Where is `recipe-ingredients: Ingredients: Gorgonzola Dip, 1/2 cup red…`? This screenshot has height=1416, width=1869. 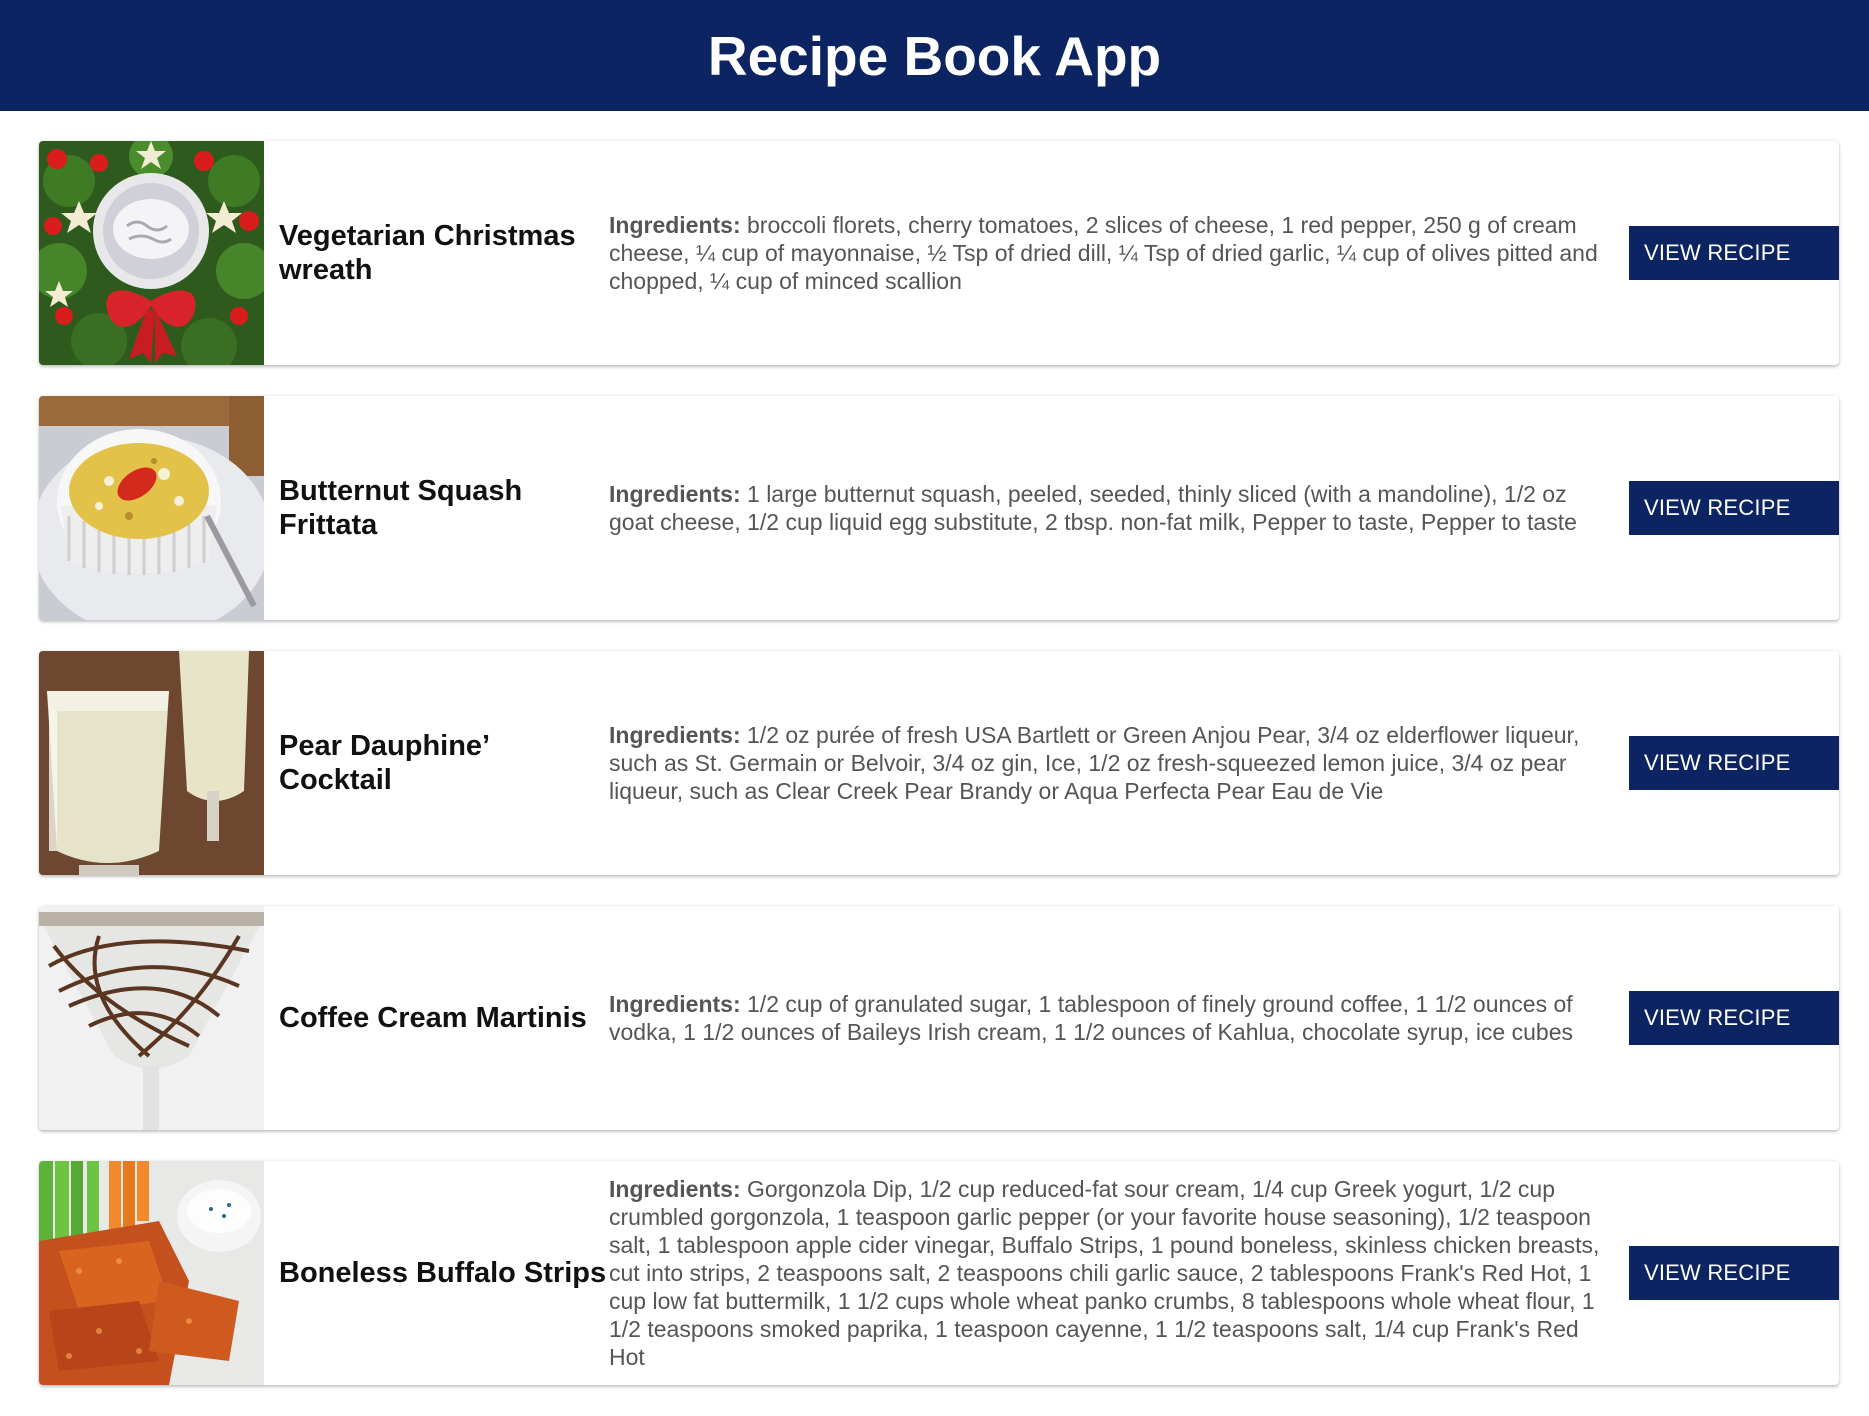
recipe-ingredients: Ingredients: Gorgonzola Dip, 1/2 cup red… is located at coordinates (1119, 1273).